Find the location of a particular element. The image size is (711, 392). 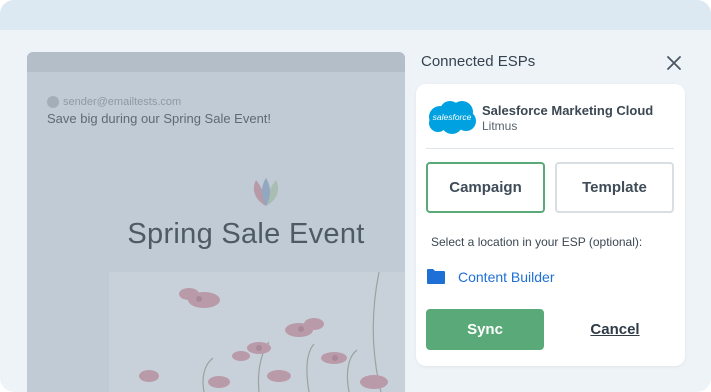

sender-row: sender@emailtests.com is located at coordinates (114, 102).